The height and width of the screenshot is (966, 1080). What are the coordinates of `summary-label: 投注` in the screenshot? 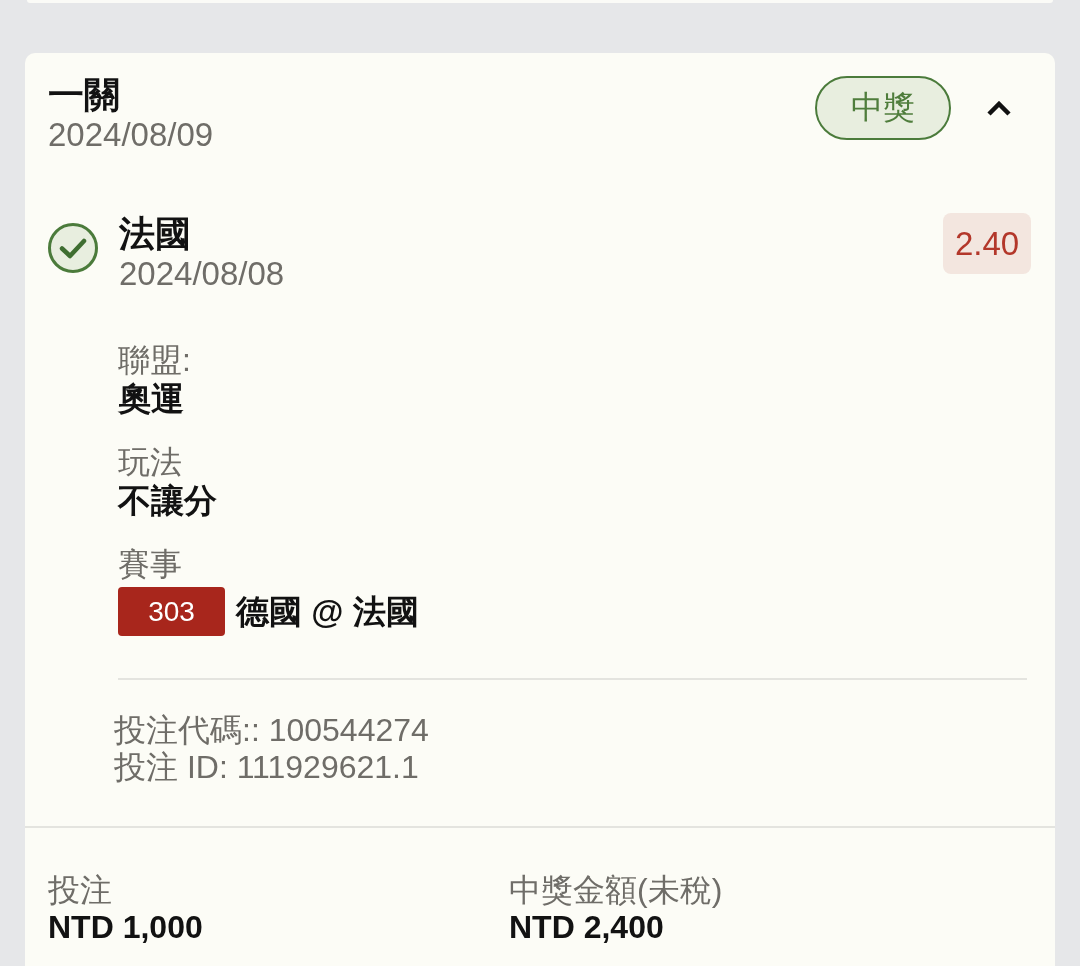 It's located at (80, 890).